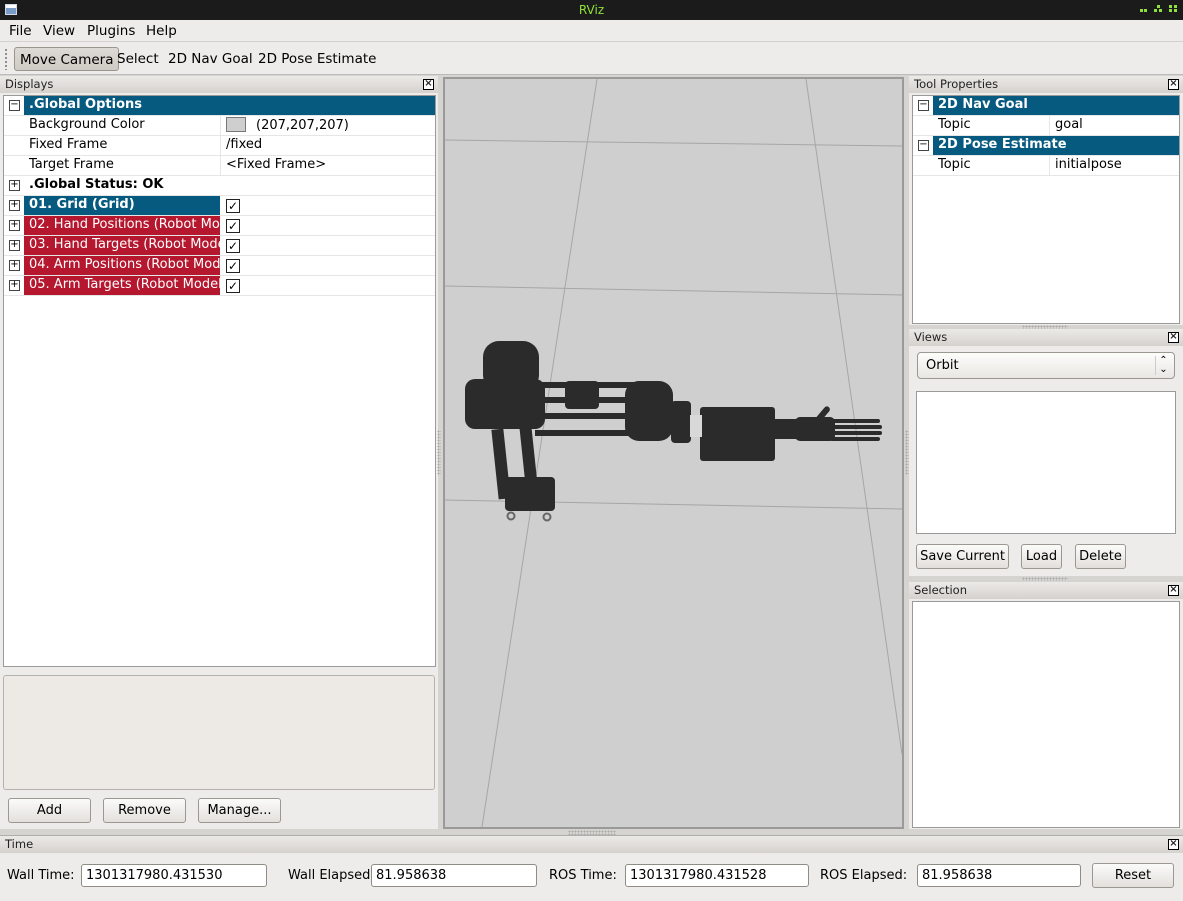  I want to click on property-value: (207,207,207), so click(302, 125).